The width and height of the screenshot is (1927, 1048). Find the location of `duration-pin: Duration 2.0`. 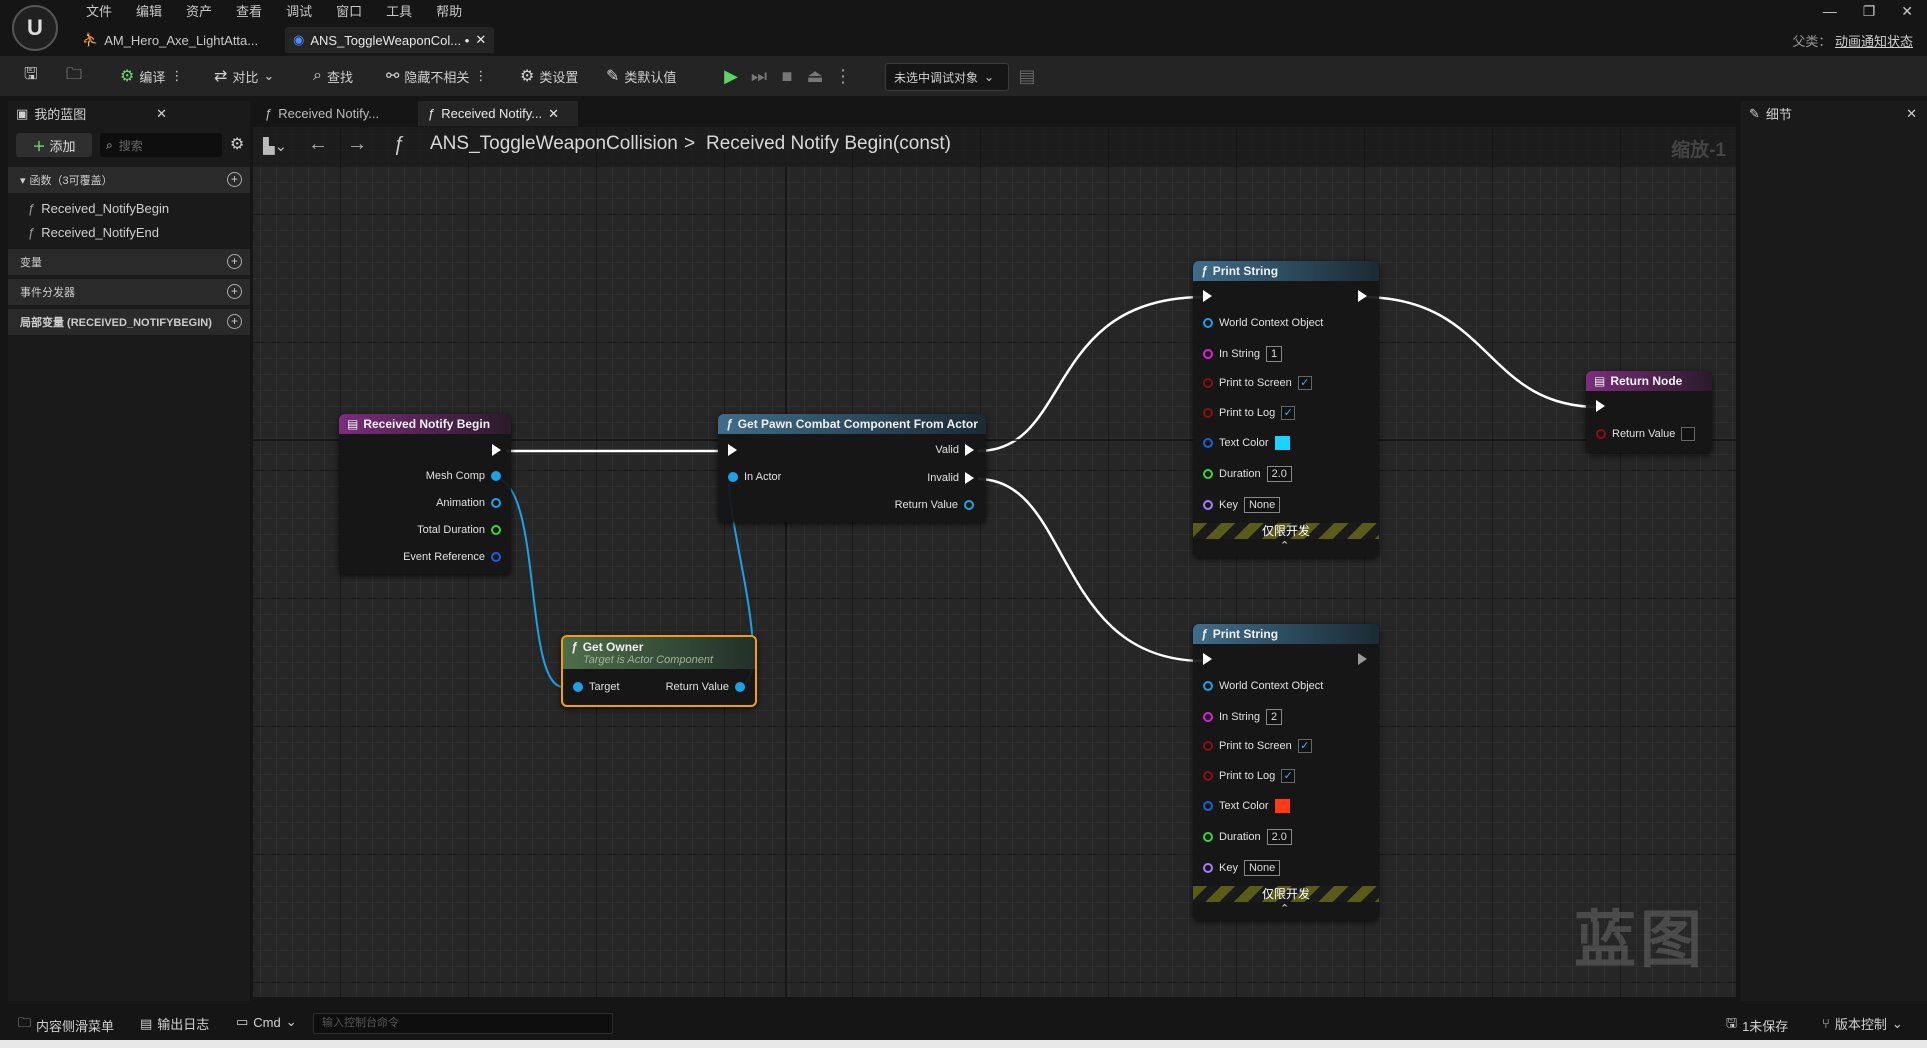

duration-pin: Duration 2.0 is located at coordinates (1247, 474).